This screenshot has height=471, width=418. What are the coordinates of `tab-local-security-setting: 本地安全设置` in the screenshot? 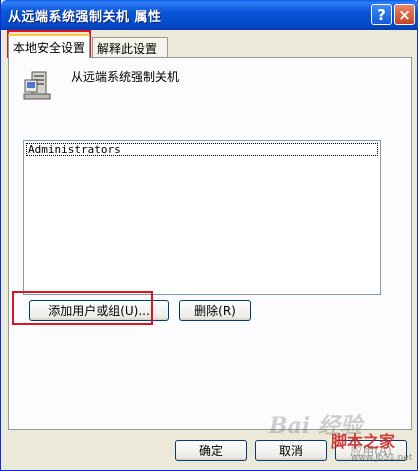 It's located at (49, 46).